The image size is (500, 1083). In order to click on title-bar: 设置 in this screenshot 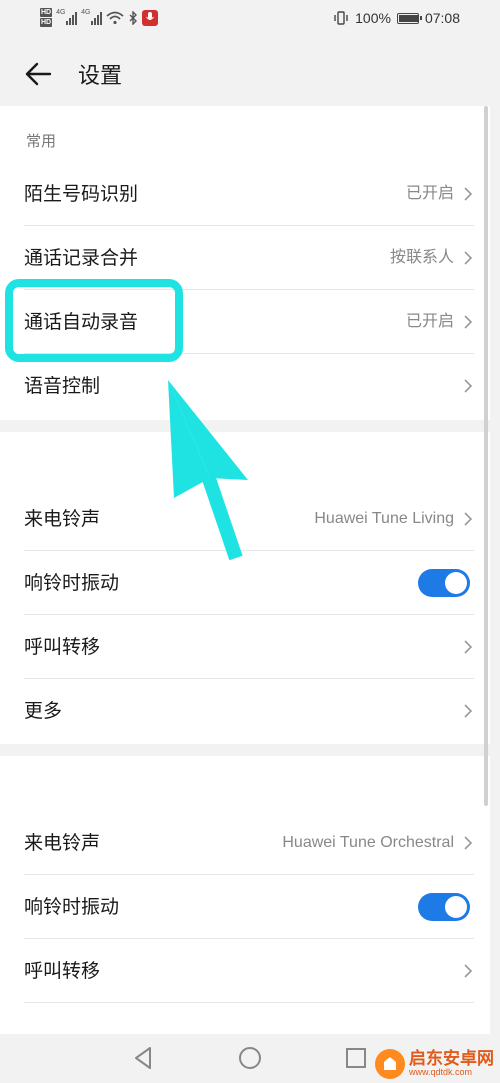, I will do `click(250, 73)`.